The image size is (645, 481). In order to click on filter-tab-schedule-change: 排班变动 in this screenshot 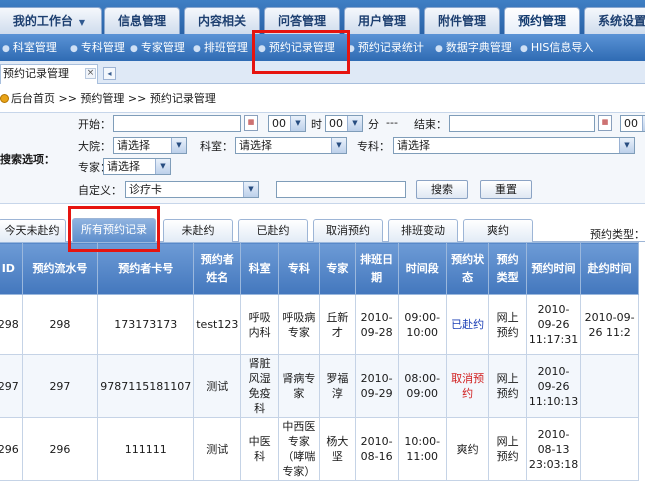, I will do `click(423, 230)`.